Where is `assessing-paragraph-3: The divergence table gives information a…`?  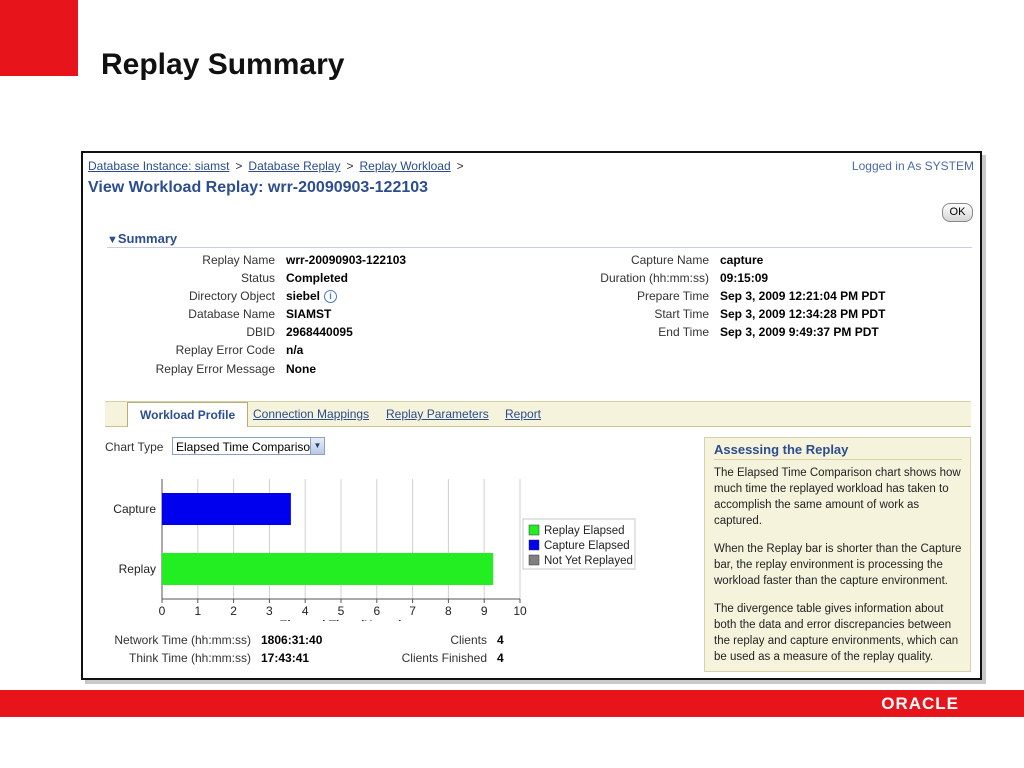 assessing-paragraph-3: The divergence table gives information a… is located at coordinates (836, 633).